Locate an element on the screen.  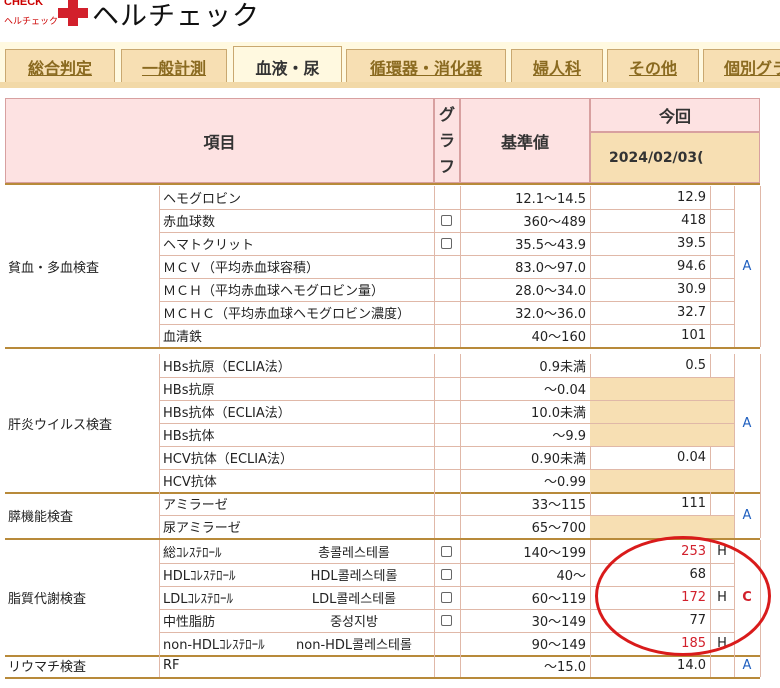
item-name: HBs抗原（ECLIA法） is located at coordinates (227, 367).